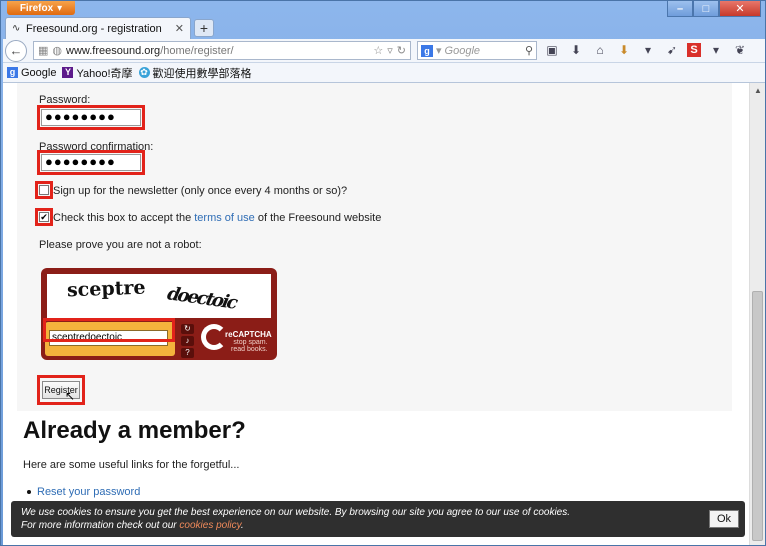 This screenshot has width=766, height=546. What do you see at coordinates (242, 525) in the screenshot?
I see `cookie-line-2-suffix: .` at bounding box center [242, 525].